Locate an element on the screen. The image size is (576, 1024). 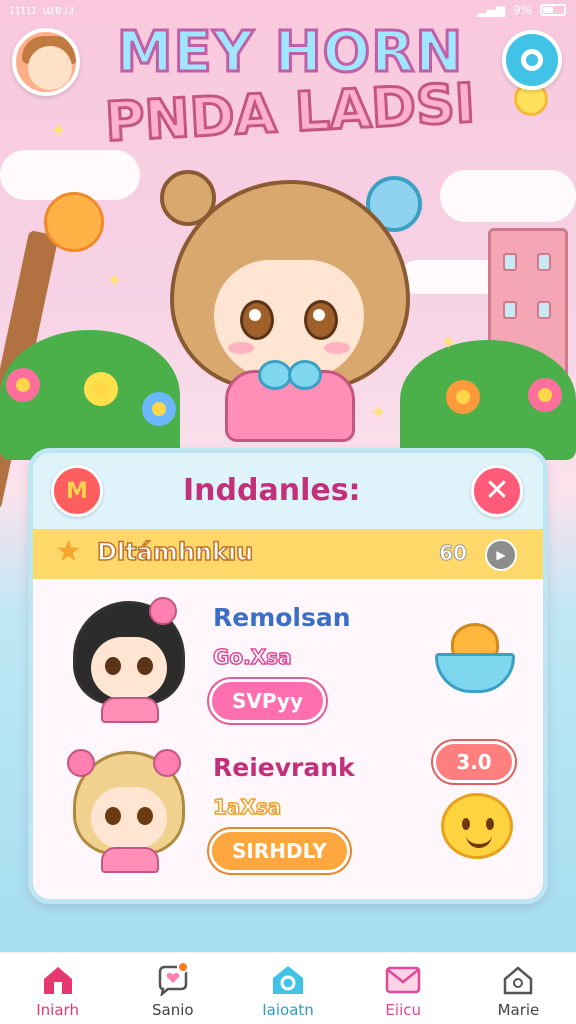
nav-item-mail: Eiicu is located at coordinates (403, 988).